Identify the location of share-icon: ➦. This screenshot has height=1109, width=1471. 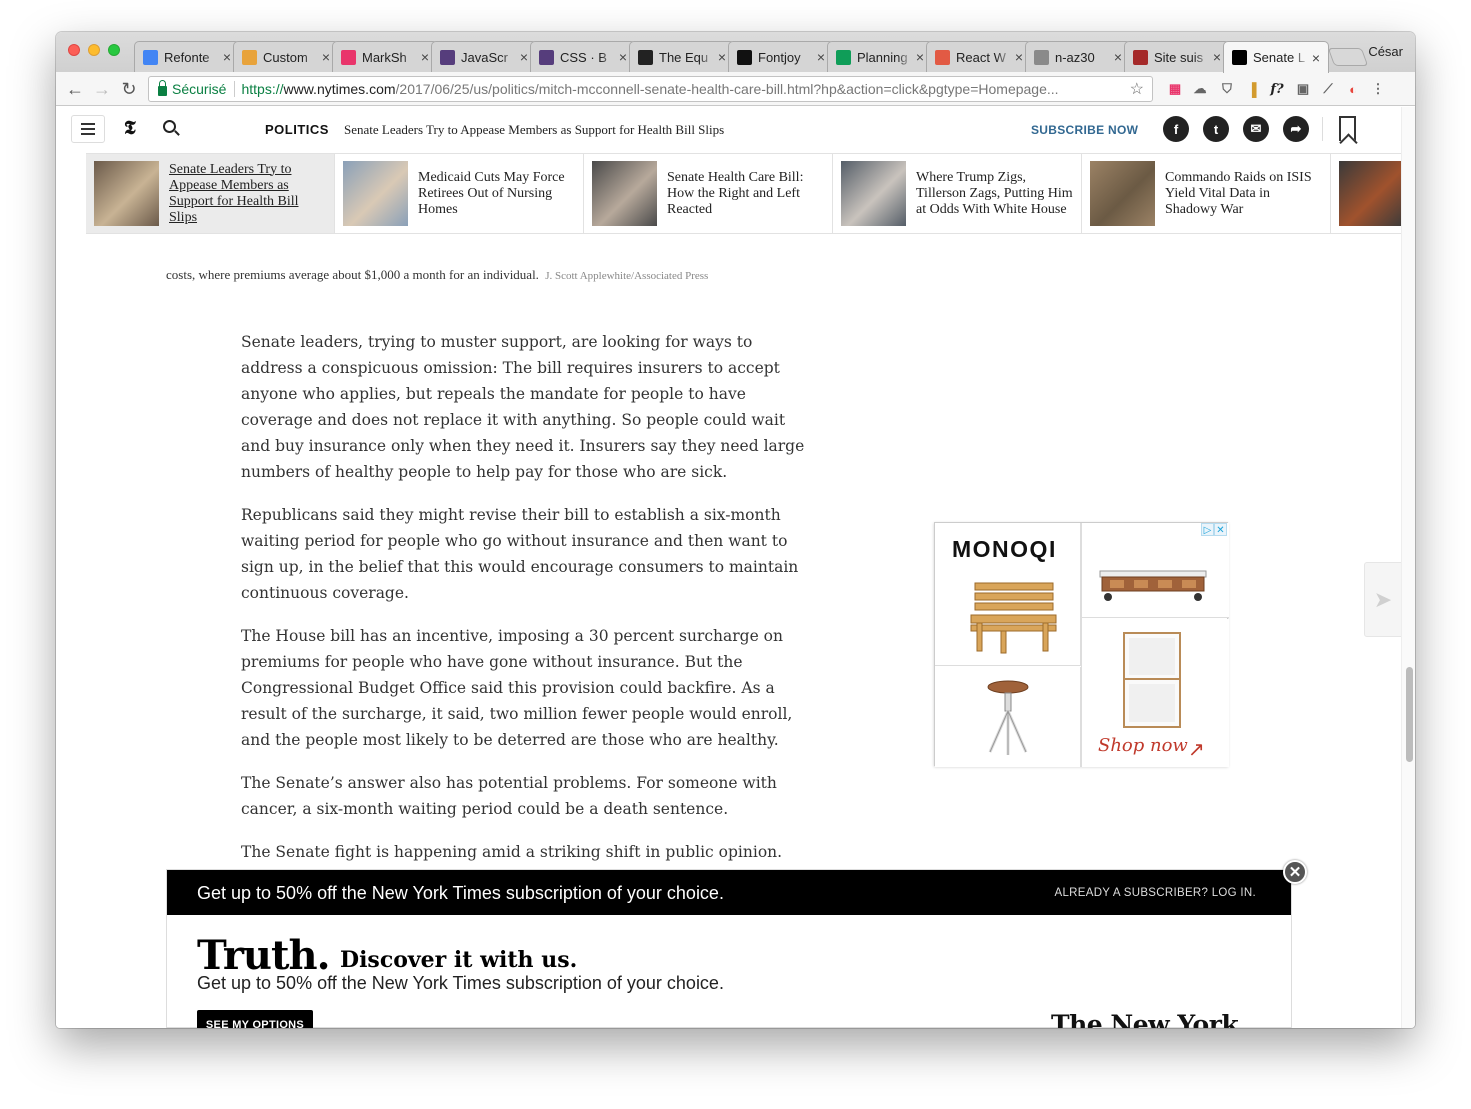
(1296, 129).